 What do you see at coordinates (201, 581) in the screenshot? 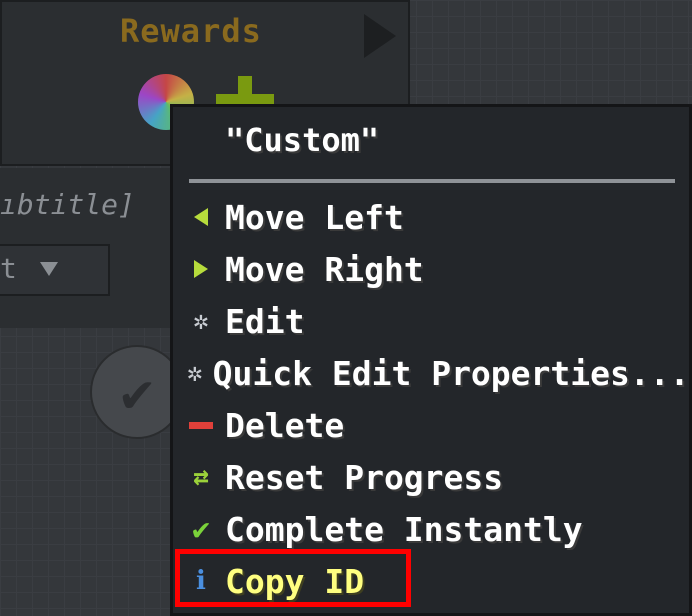
I see `info-icon: i` at bounding box center [201, 581].